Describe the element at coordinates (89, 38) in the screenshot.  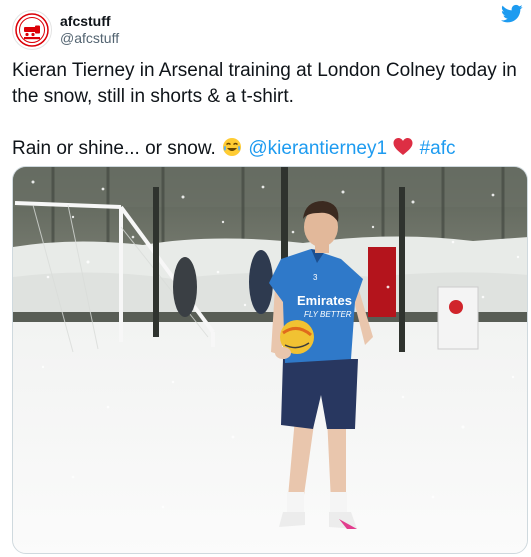
I see `user-handle: @afcstuff` at that location.